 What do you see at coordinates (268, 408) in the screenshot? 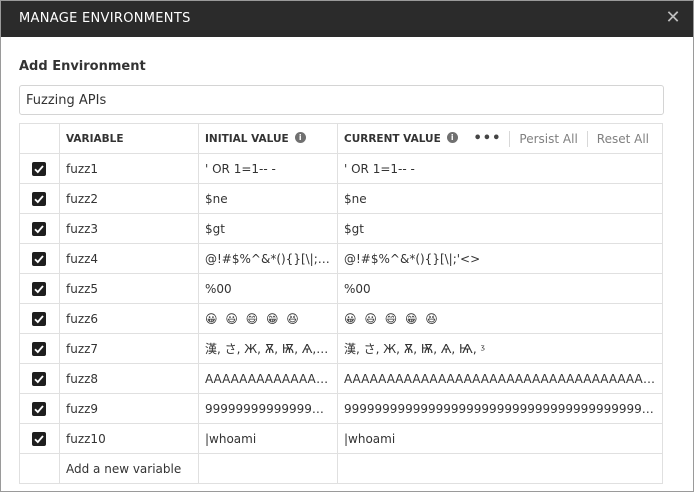
I see `initial-value-cell: 99999999999999999999999999999999` at bounding box center [268, 408].